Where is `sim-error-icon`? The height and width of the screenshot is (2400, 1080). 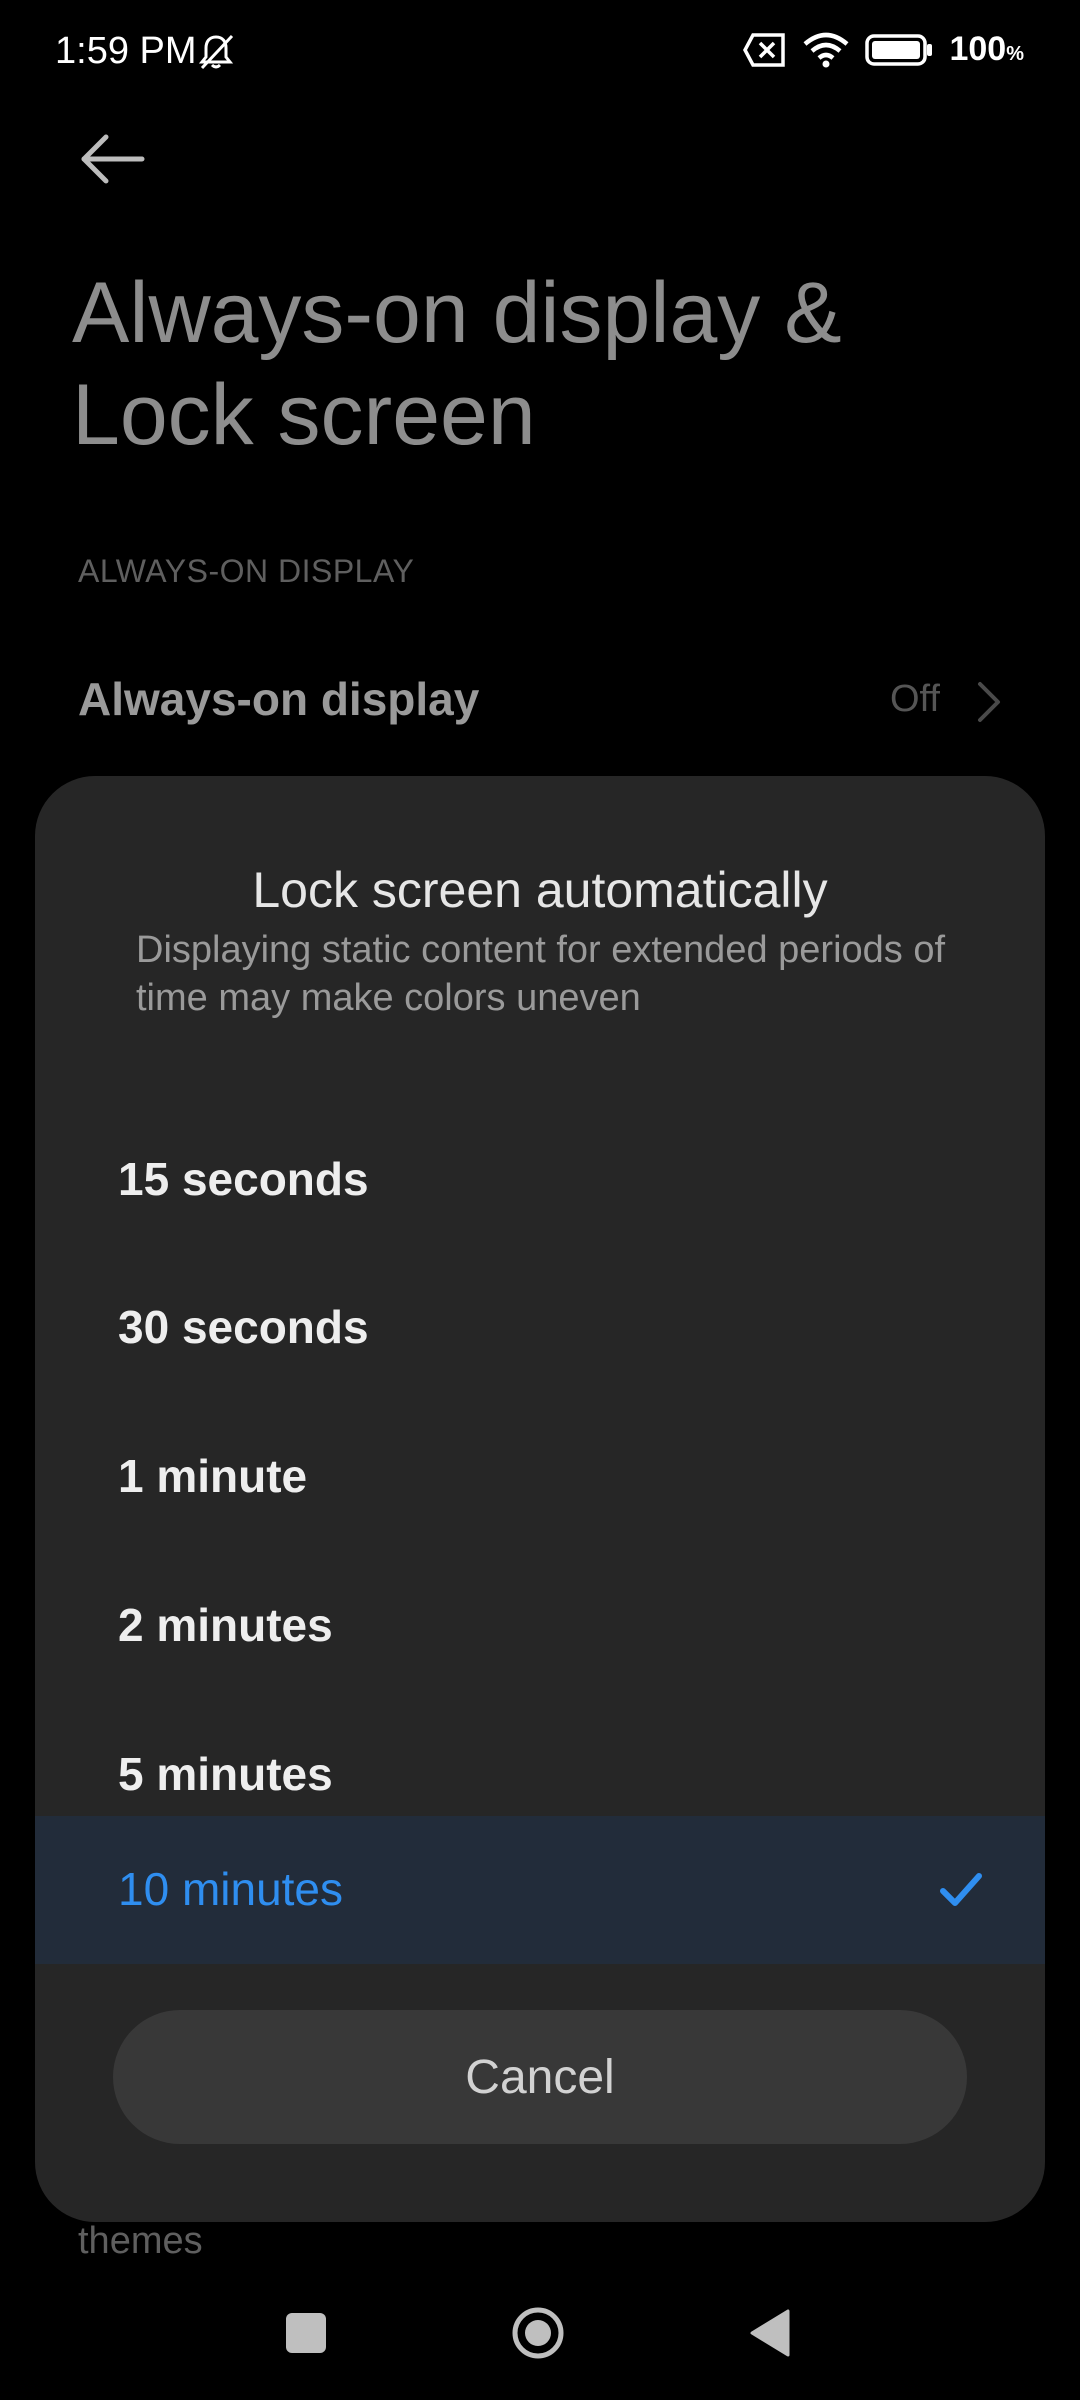 sim-error-icon is located at coordinates (764, 49).